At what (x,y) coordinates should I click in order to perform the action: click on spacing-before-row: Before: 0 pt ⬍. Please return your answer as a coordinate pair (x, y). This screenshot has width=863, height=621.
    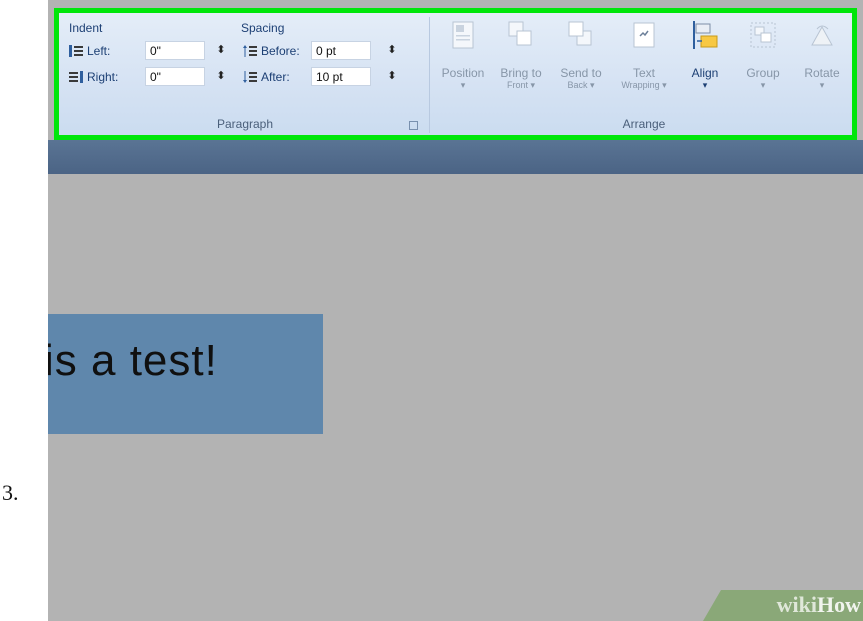
    Looking at the image, I should click on (333, 51).